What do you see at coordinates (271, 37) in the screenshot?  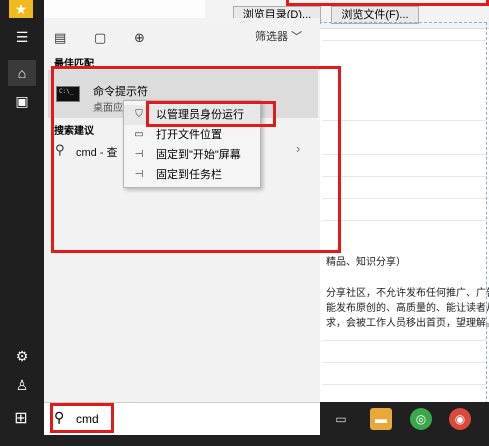 I see `filter-label: 筛选器` at bounding box center [271, 37].